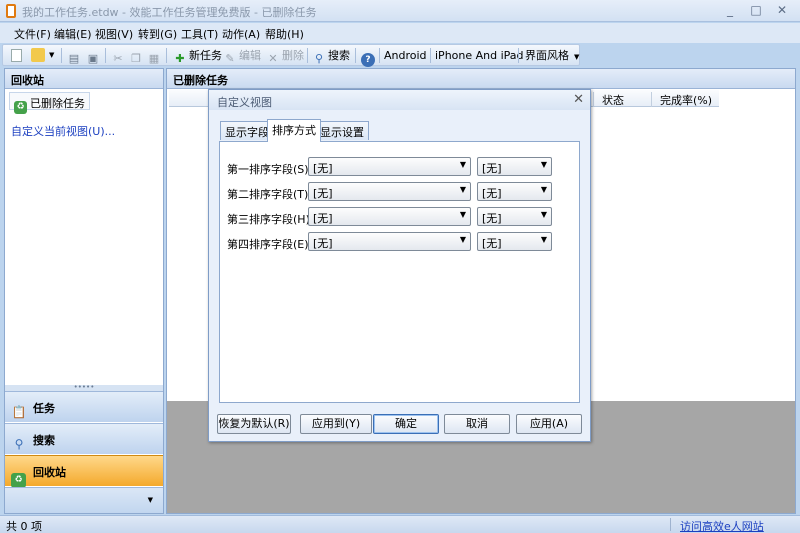  Describe the element at coordinates (254, 424) in the screenshot. I see `restore-default-button: 恢复为默认(R)` at that location.